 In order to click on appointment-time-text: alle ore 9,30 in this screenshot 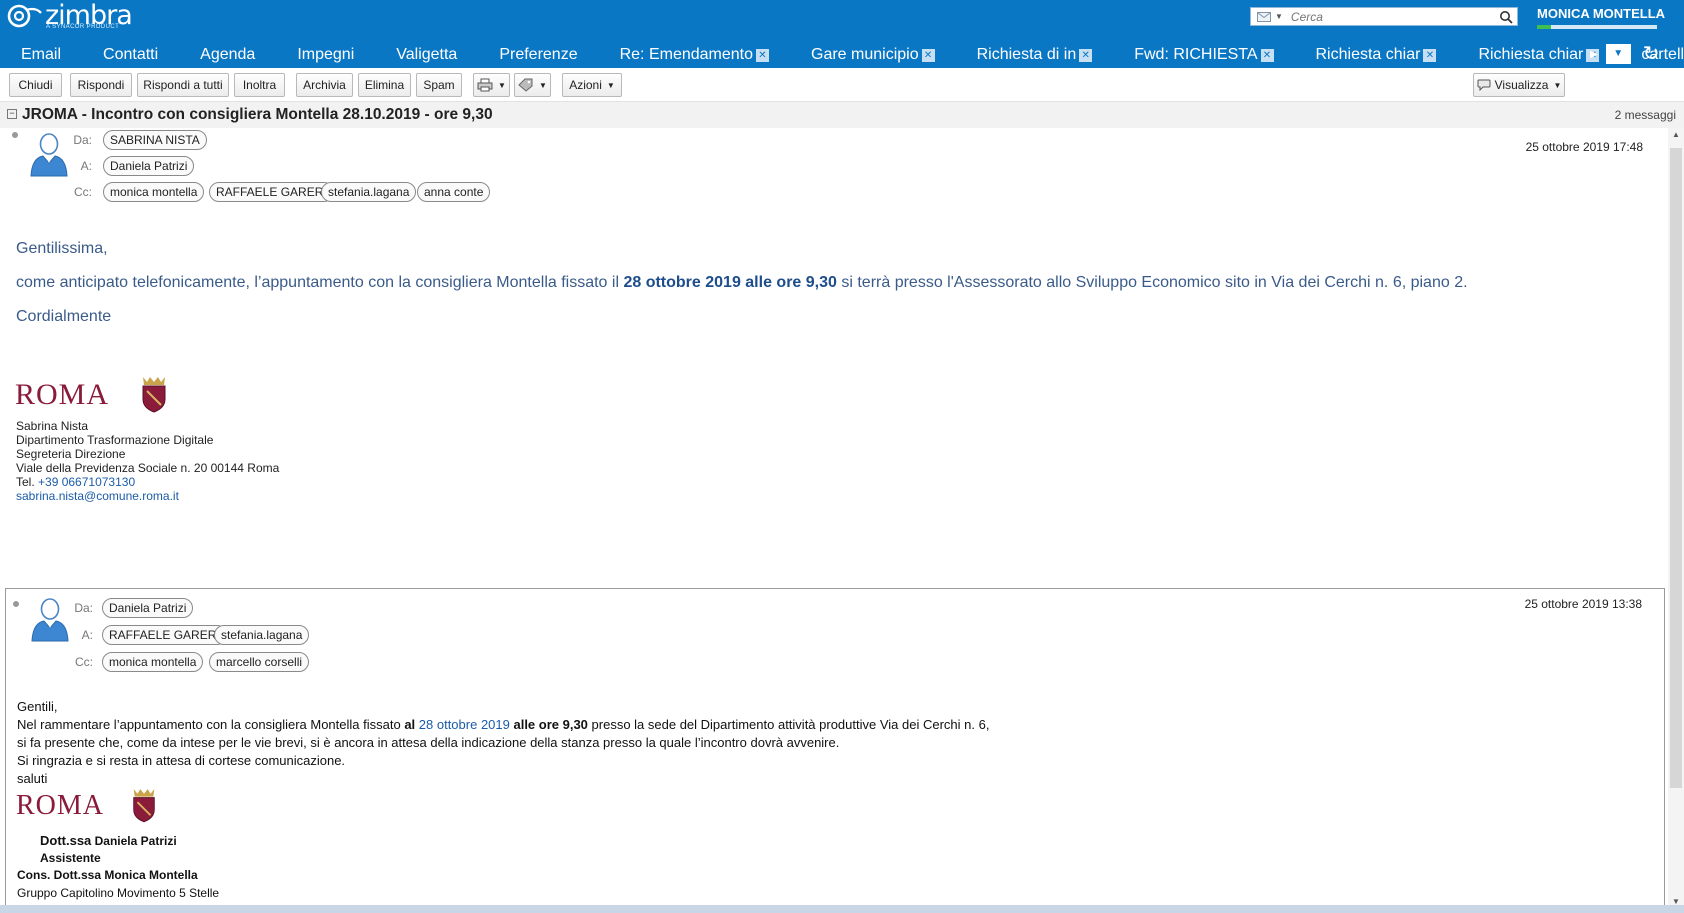, I will do `click(548, 724)`.